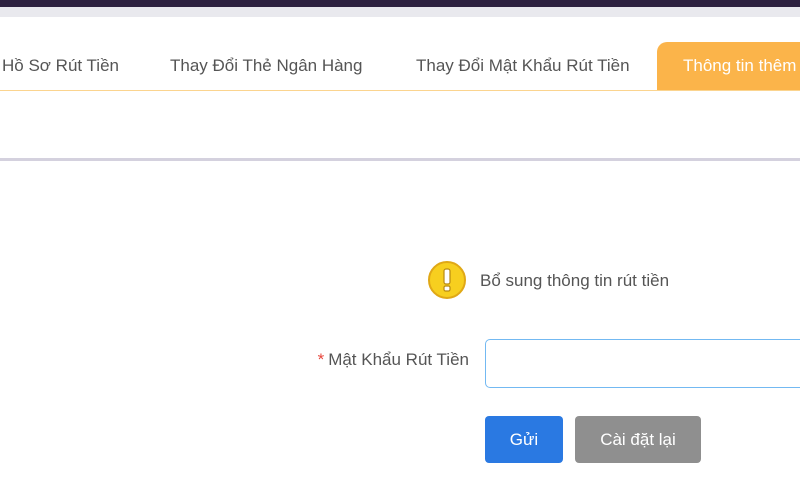 This screenshot has height=480, width=800. Describe the element at coordinates (638, 439) in the screenshot. I see `reset-button: Cài đặt lại` at that location.